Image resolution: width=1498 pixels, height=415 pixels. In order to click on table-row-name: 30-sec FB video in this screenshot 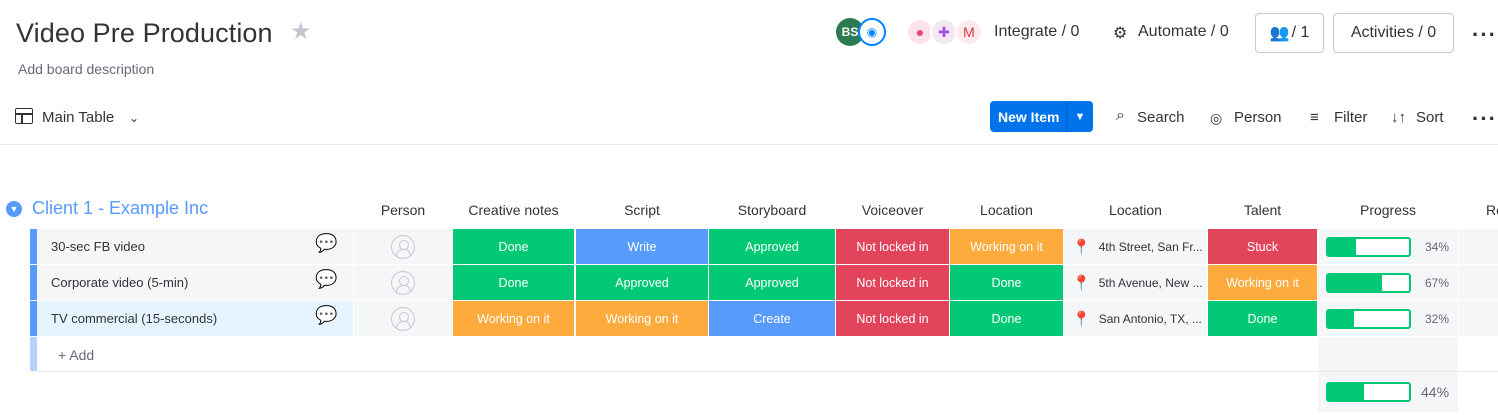, I will do `click(195, 246)`.